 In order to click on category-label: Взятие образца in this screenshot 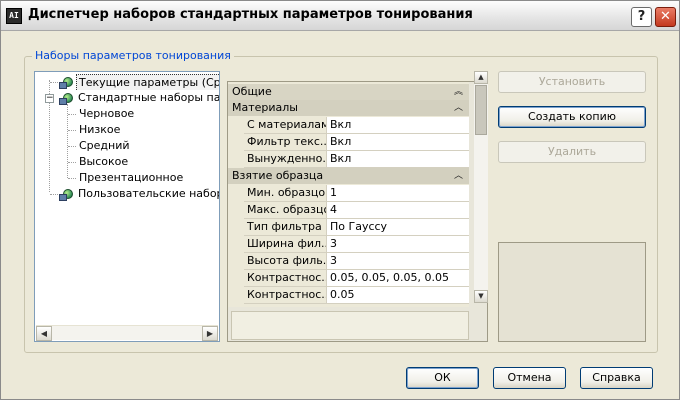, I will do `click(278, 175)`.